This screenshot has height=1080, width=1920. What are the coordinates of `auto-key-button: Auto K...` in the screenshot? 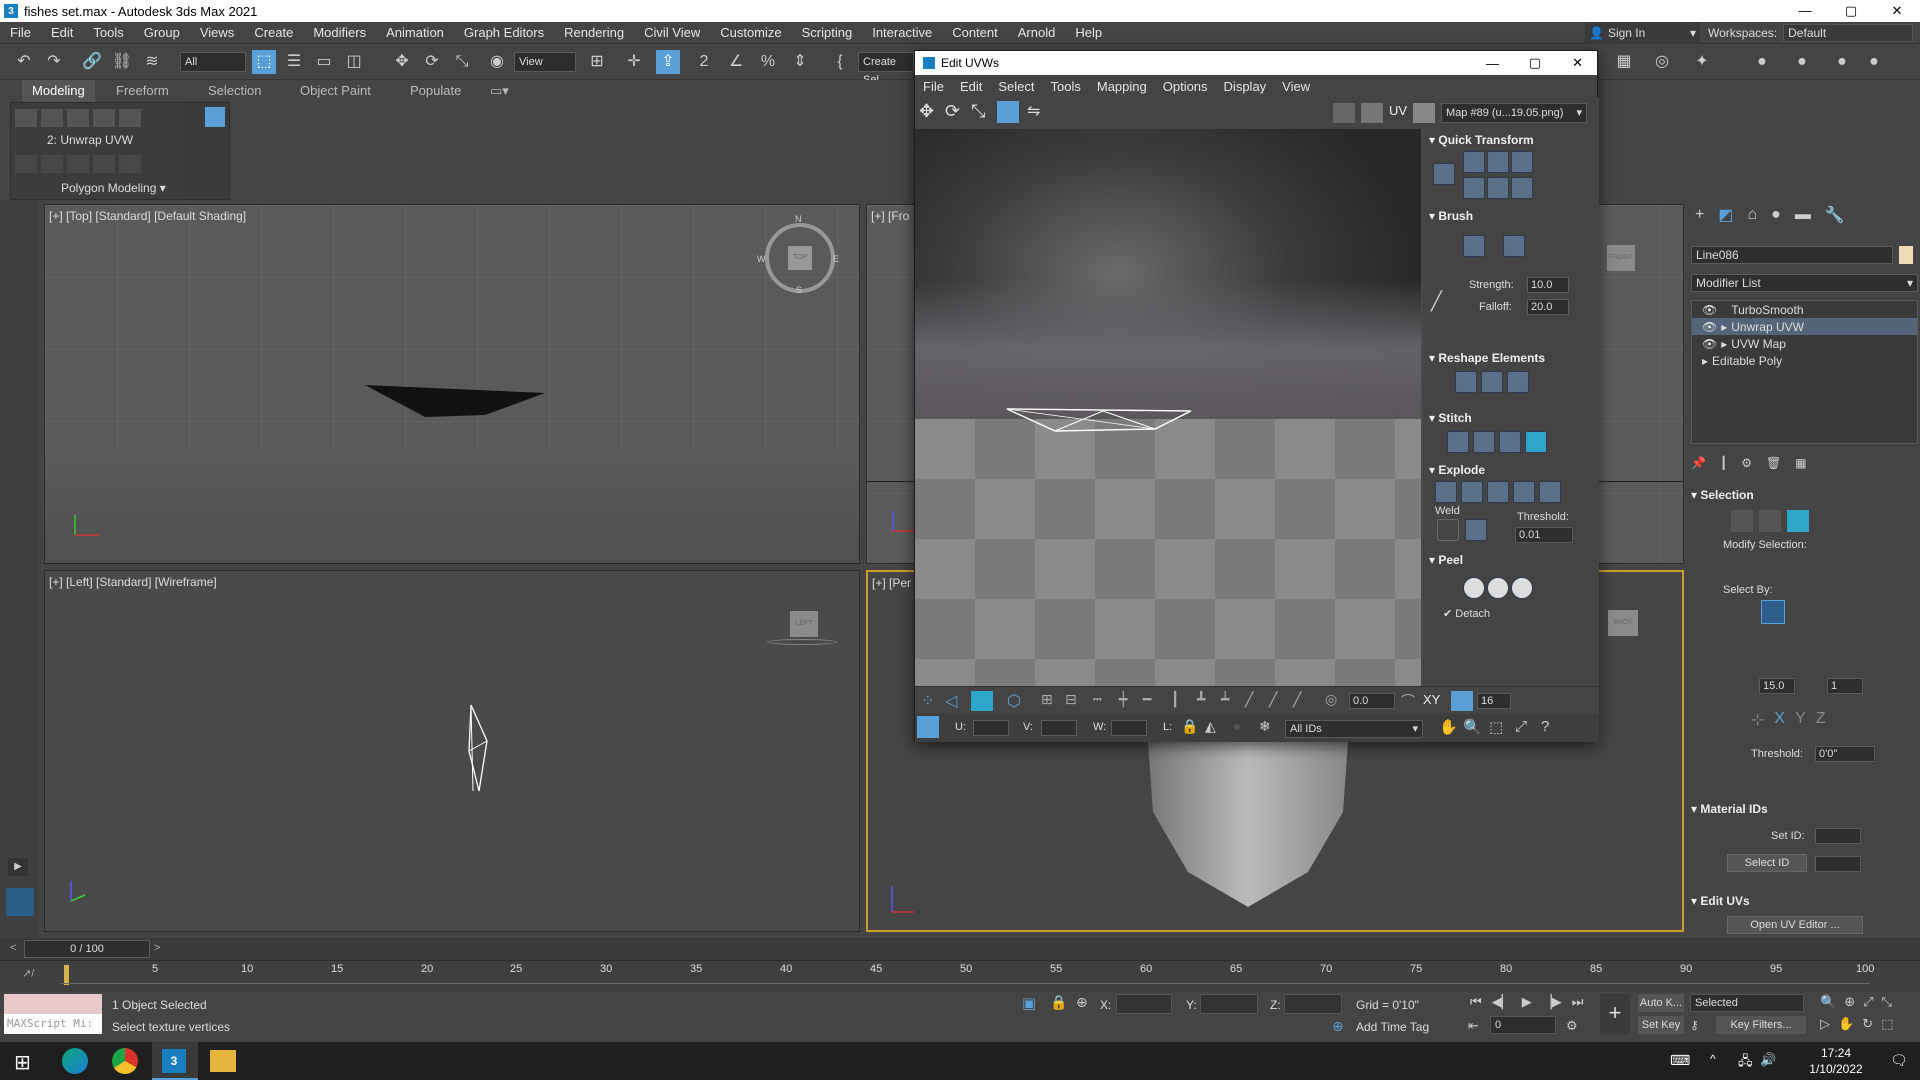 It's located at (1661, 1003).